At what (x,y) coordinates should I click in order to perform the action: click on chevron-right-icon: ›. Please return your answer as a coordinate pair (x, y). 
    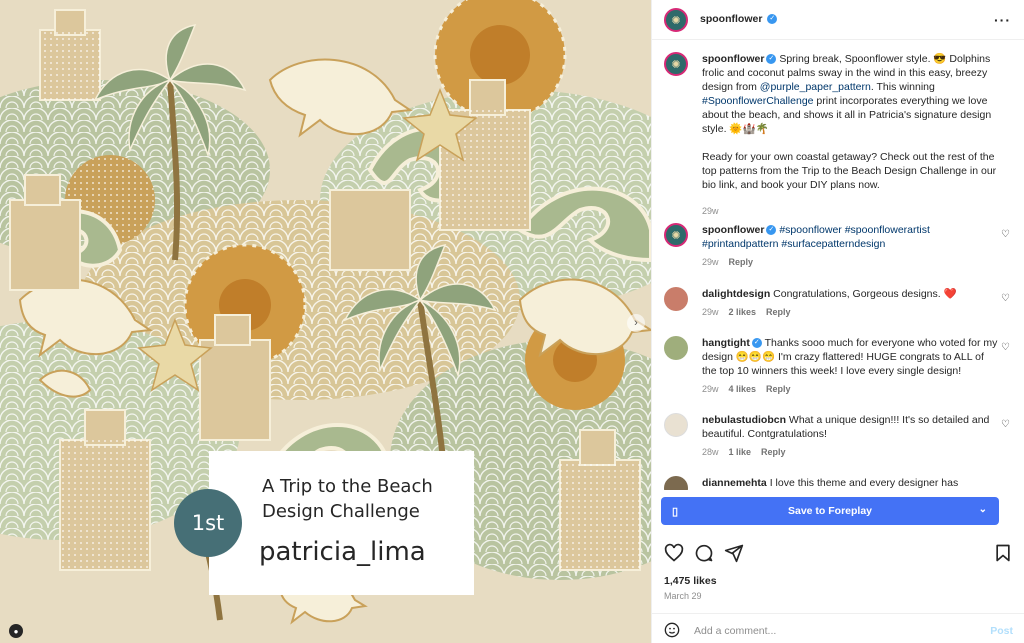
    Looking at the image, I should click on (636, 323).